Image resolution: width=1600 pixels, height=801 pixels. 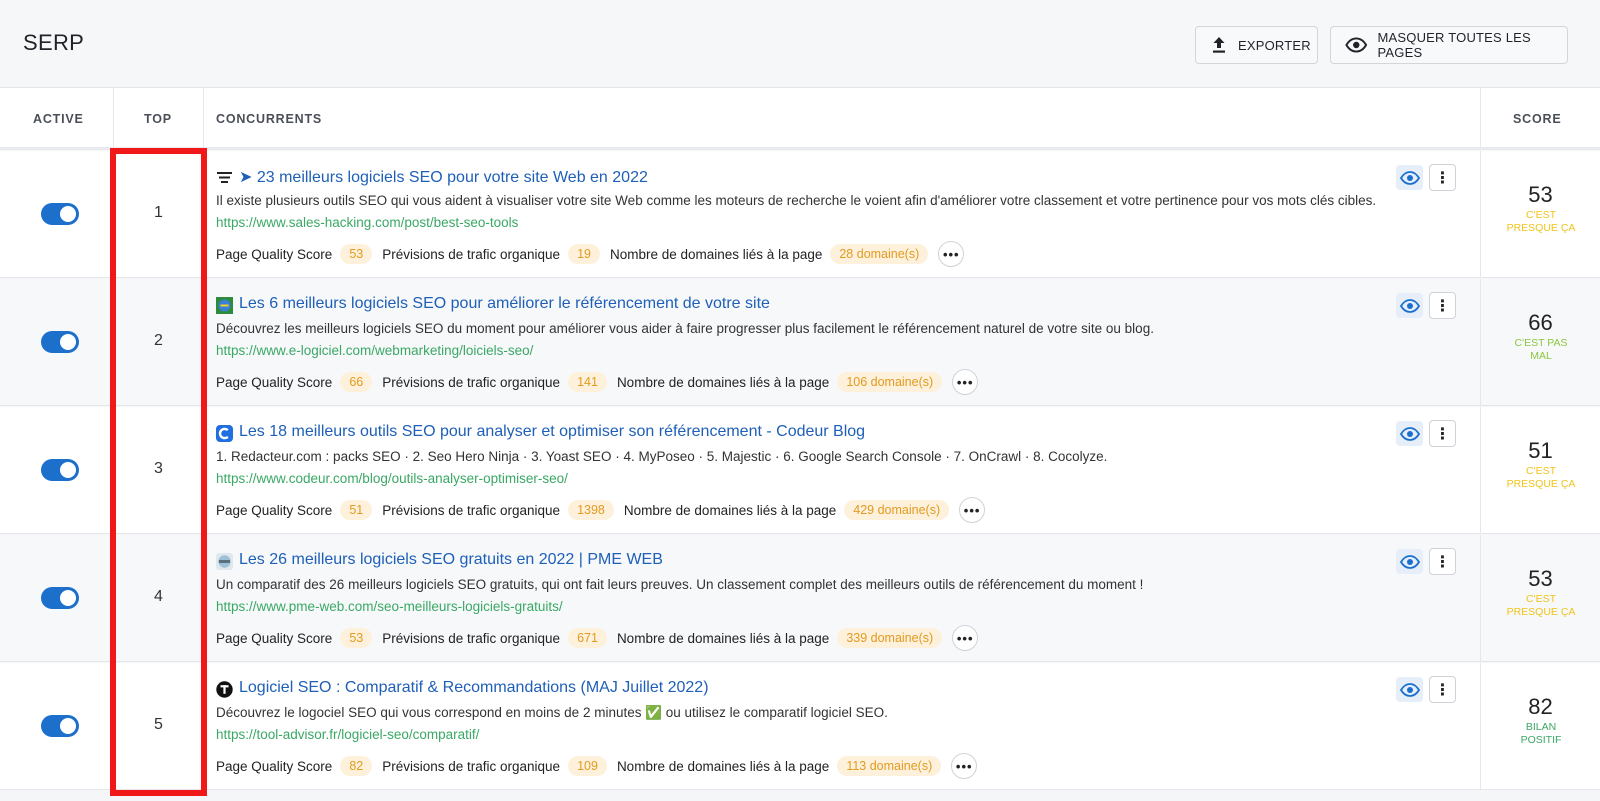 What do you see at coordinates (1540, 726) in the screenshot?
I see `score-cell: 82 BILAN POSITIF` at bounding box center [1540, 726].